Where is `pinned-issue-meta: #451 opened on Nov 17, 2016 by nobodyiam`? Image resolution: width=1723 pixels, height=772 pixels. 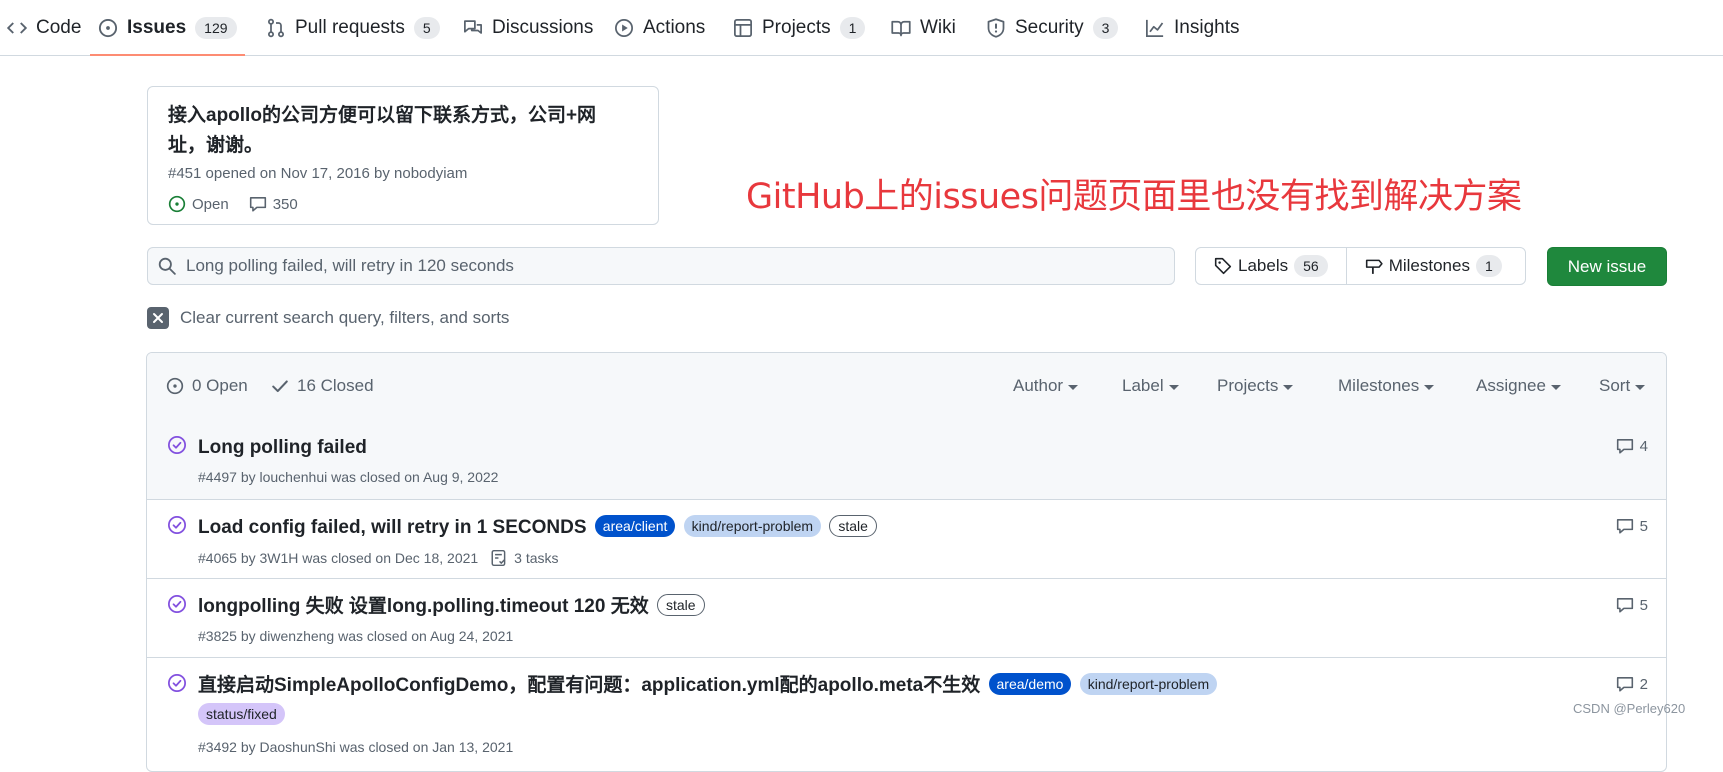
pinned-issue-meta: #451 opened on Nov 17, 2016 by nobodyiam is located at coordinates (318, 173).